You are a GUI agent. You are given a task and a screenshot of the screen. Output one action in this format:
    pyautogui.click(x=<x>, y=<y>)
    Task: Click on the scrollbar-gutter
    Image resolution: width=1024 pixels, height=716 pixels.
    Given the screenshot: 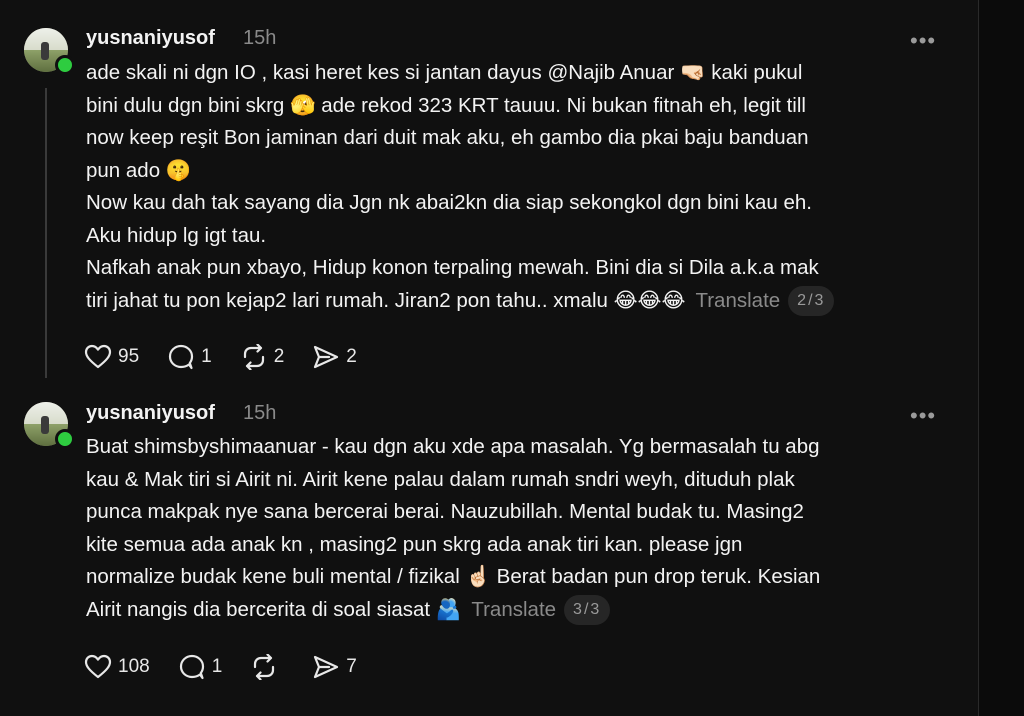 What is the action you would take?
    pyautogui.click(x=1001, y=358)
    